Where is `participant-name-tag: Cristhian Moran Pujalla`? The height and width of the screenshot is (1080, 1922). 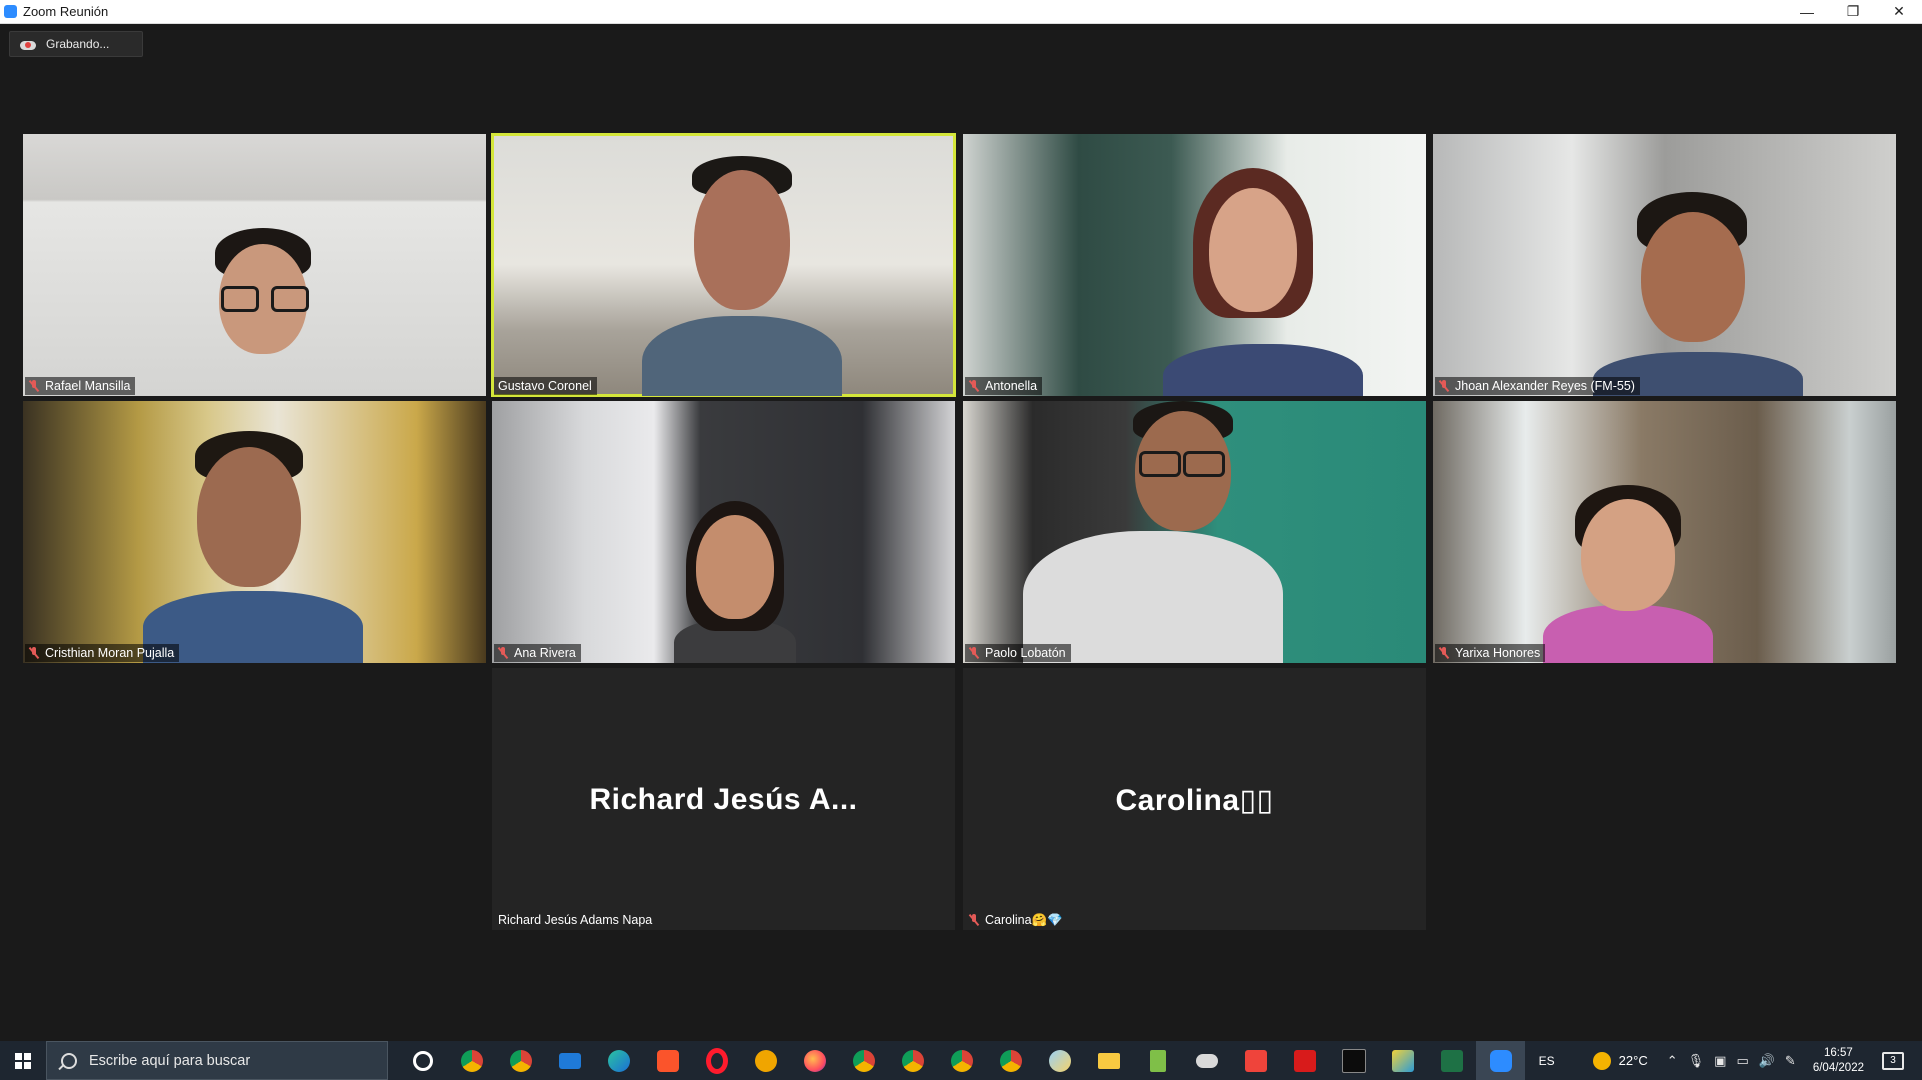
participant-name-tag: Cristhian Moran Pujalla is located at coordinates (102, 653).